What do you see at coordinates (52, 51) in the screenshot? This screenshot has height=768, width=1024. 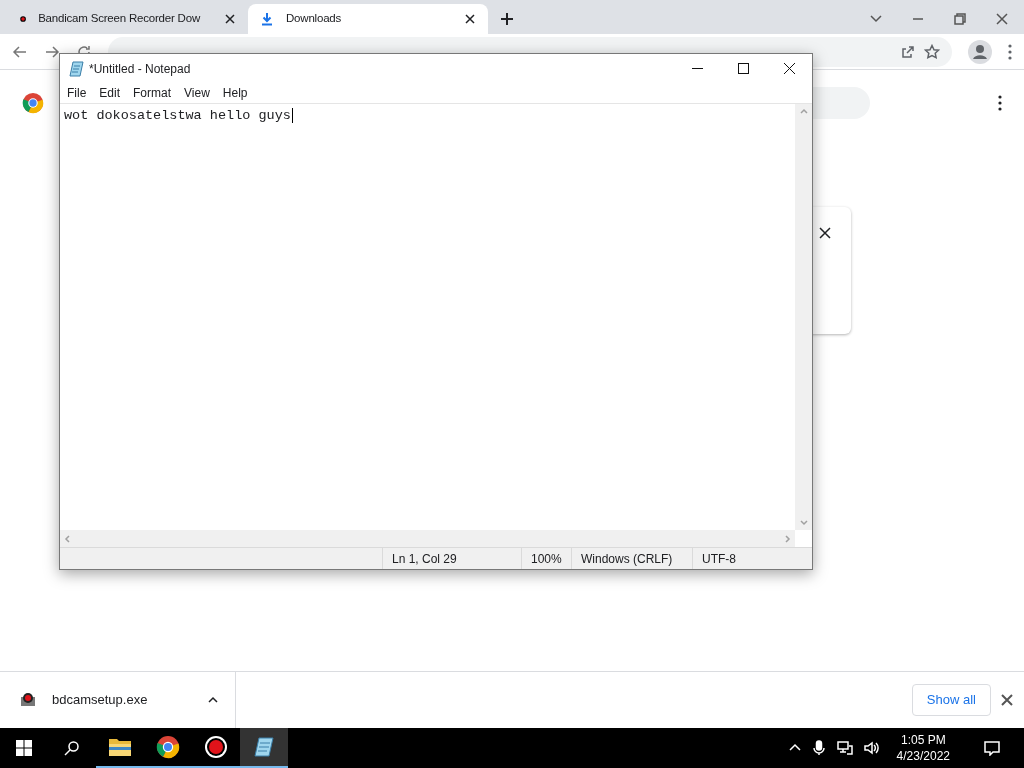 I see `forward-icon` at bounding box center [52, 51].